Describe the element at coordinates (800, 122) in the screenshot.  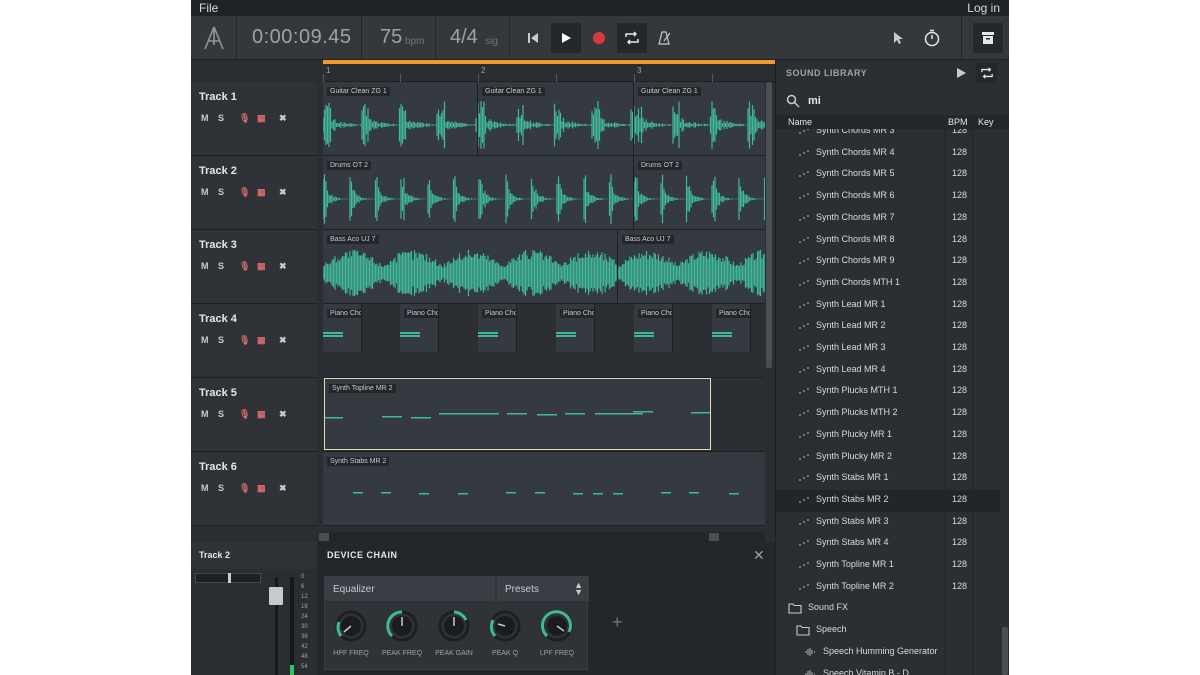
I see `column-header-name: Name` at that location.